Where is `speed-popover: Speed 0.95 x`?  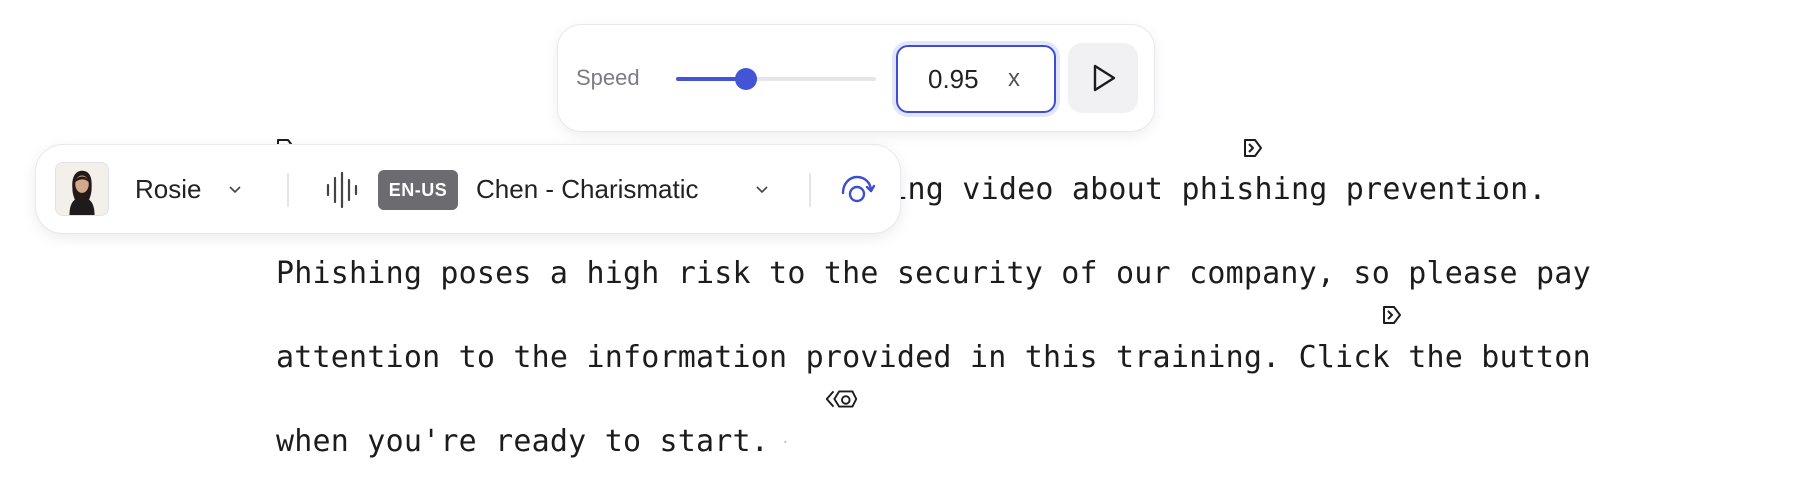 speed-popover: Speed 0.95 x is located at coordinates (856, 78).